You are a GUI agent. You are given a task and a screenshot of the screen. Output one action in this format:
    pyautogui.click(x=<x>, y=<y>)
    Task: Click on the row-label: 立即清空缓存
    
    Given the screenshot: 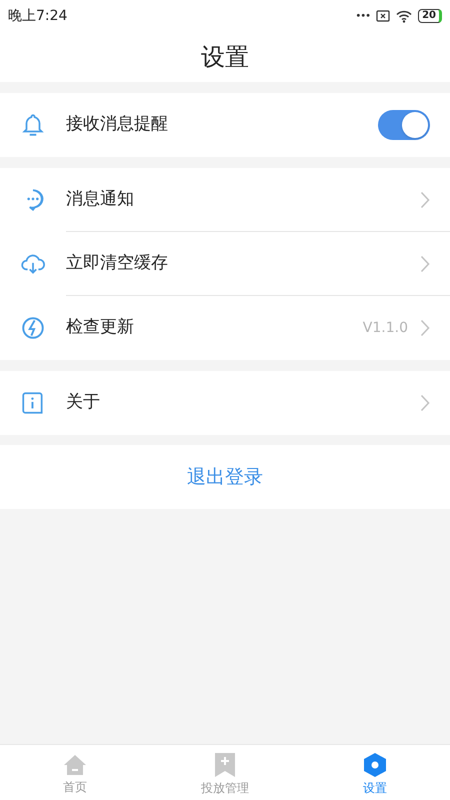 What is the action you would take?
    pyautogui.click(x=117, y=263)
    